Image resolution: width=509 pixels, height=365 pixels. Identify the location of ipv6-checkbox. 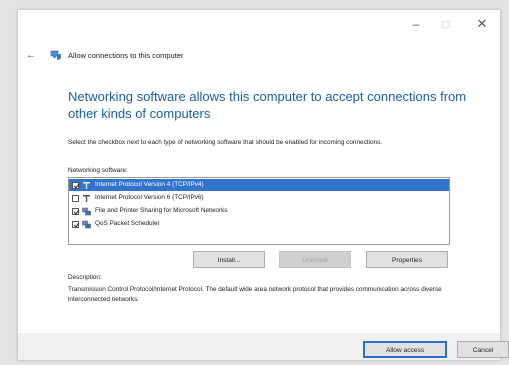
(75, 198).